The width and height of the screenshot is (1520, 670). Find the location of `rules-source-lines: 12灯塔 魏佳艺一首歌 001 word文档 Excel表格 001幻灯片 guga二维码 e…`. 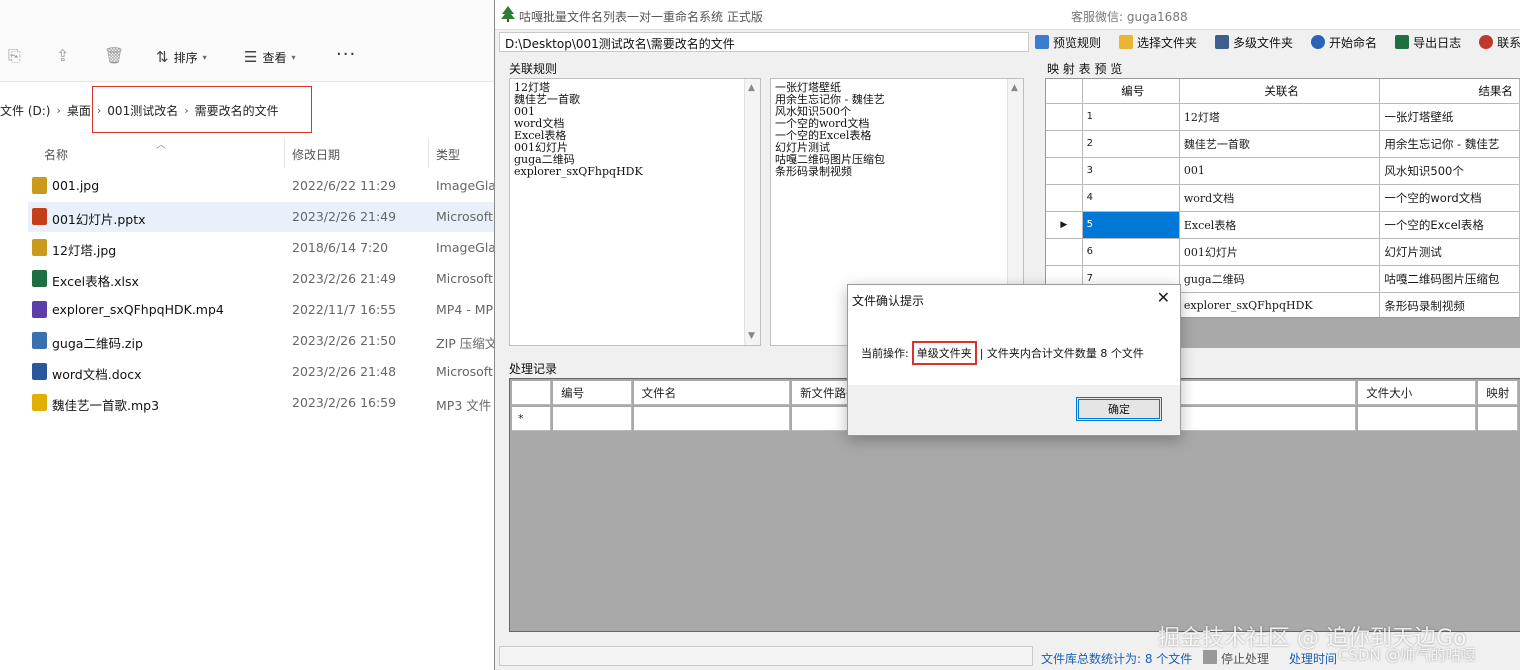

rules-source-lines: 12灯塔 魏佳艺一首歌 001 word文档 Excel表格 001幻灯片 guga二维码 e… is located at coordinates (635, 130).